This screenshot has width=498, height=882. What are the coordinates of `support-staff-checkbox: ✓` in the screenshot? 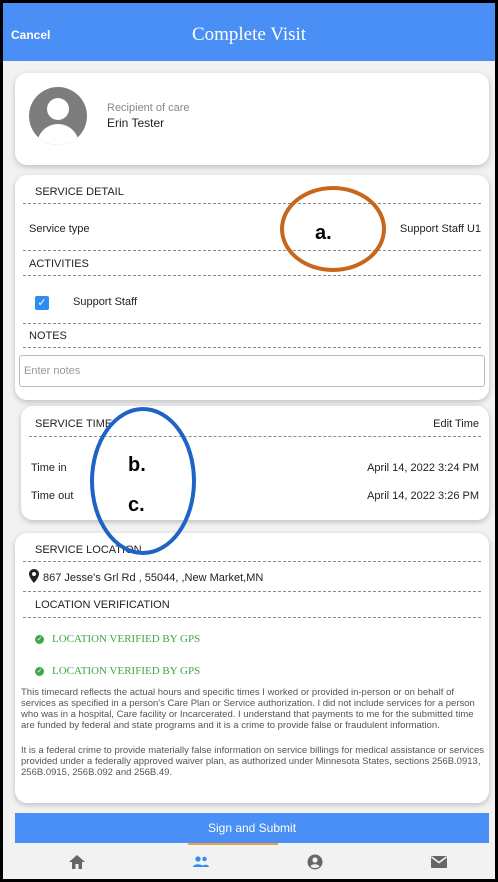 It's located at (42, 303).